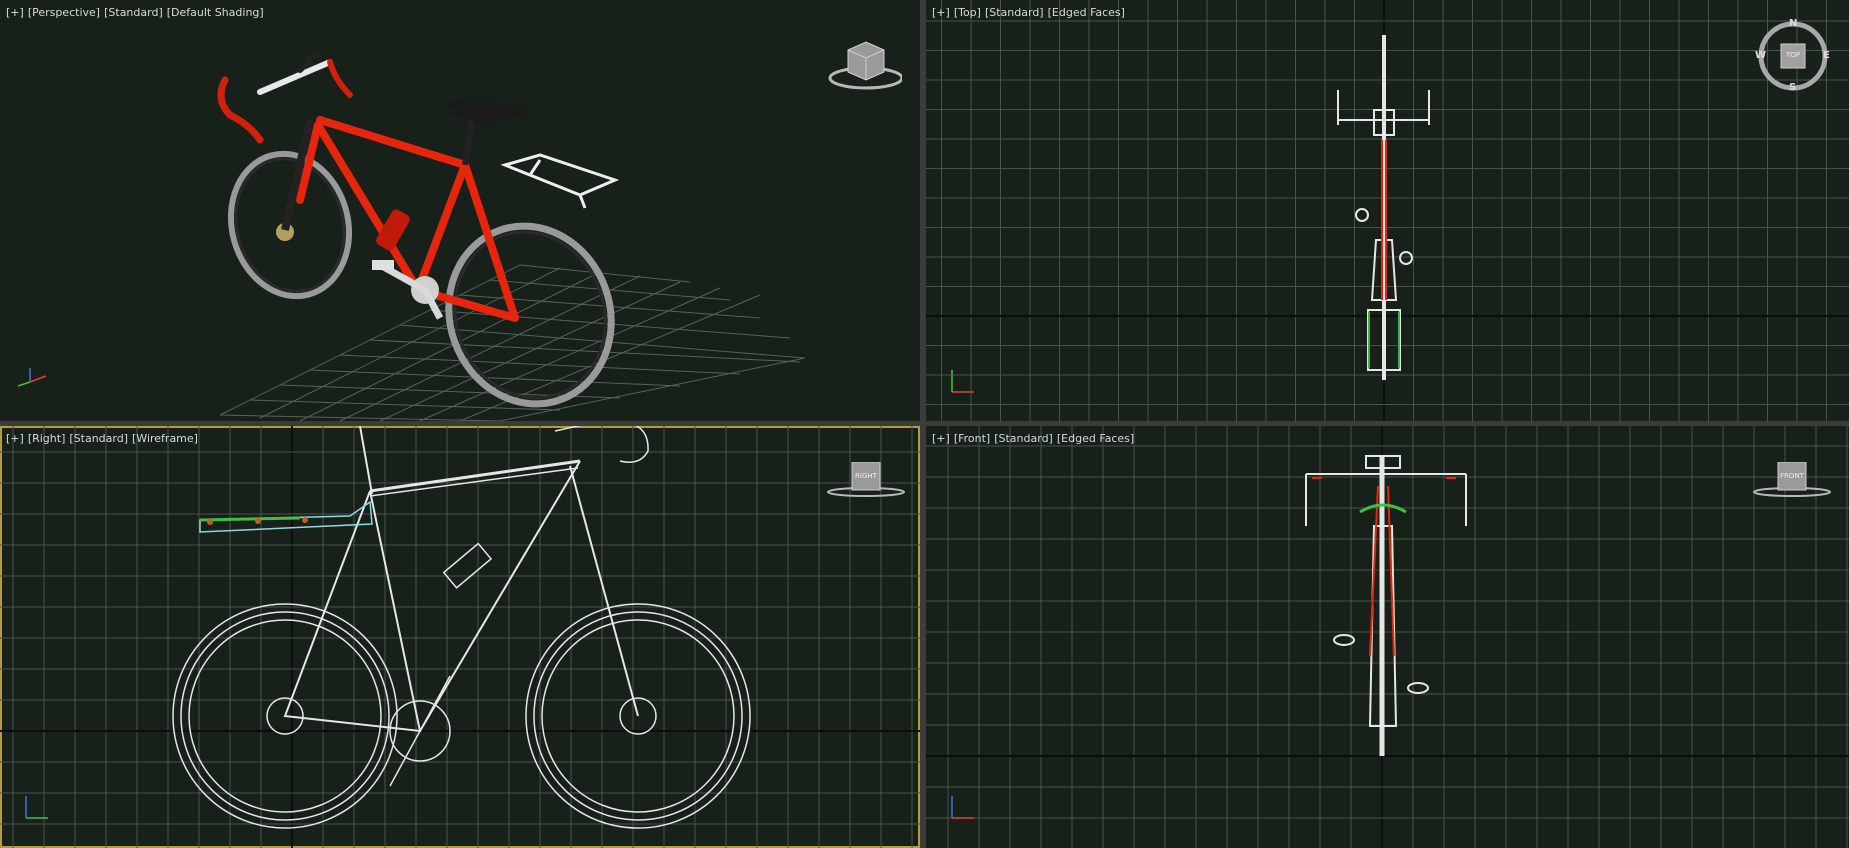 This screenshot has height=848, width=1849. Describe the element at coordinates (64, 12) in the screenshot. I see `viewport-view-label: [Perspective]` at that location.